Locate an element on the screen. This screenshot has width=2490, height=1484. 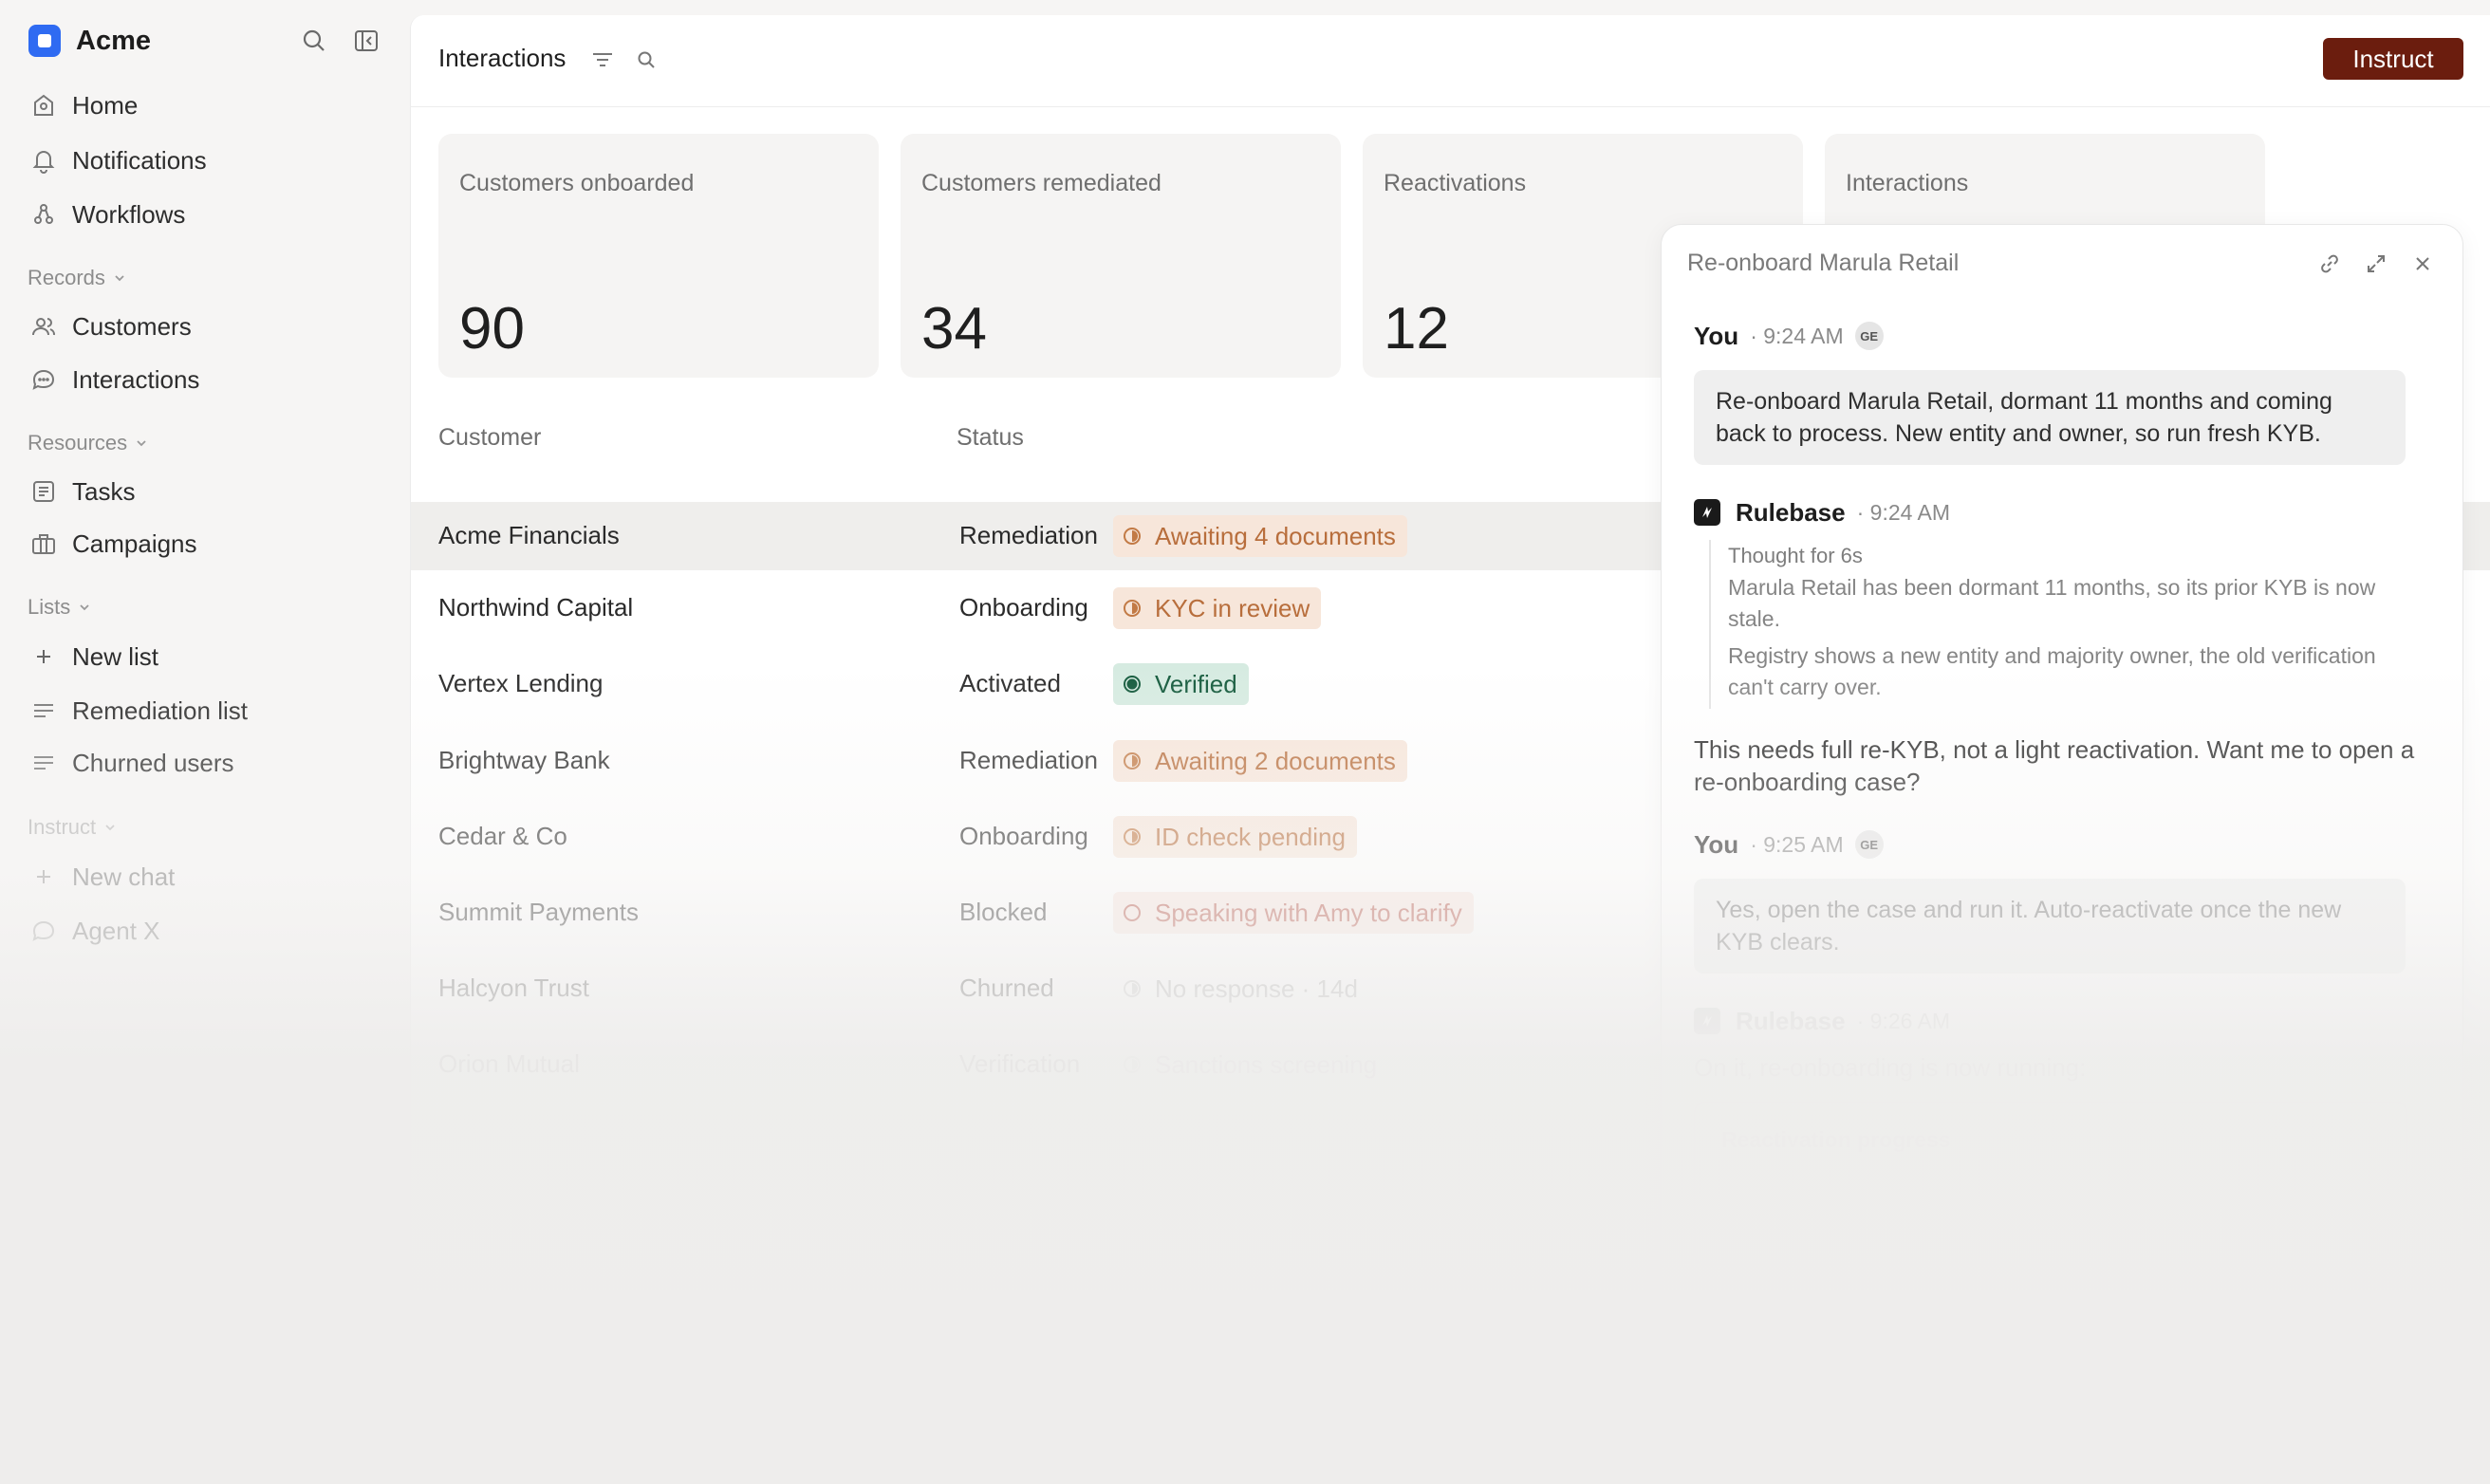
tasks-icon is located at coordinates (44, 492).